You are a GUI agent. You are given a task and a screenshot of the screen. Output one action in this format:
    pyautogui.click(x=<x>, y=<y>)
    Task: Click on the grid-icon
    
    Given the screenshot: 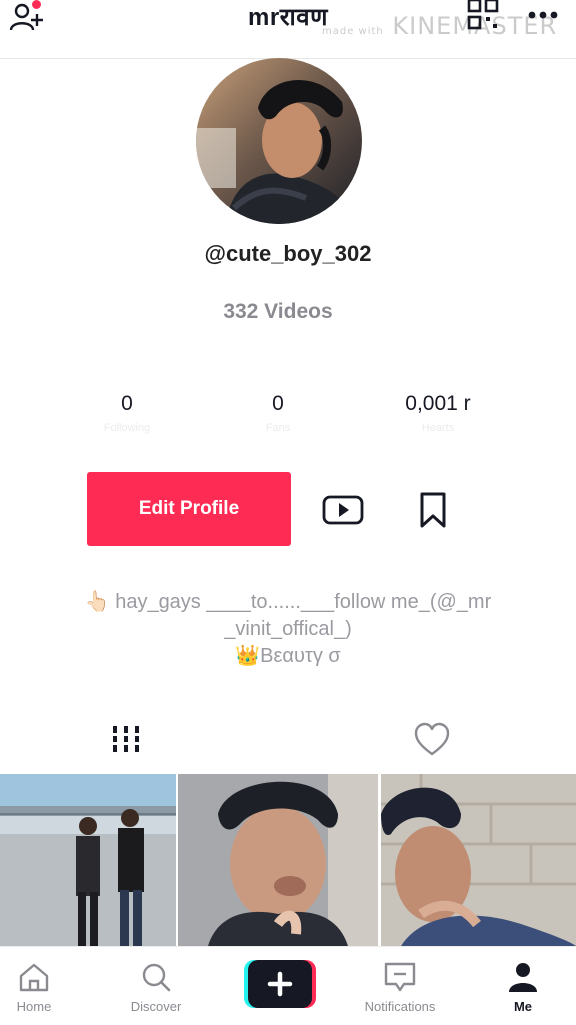 What is the action you would take?
    pyautogui.click(x=126, y=739)
    